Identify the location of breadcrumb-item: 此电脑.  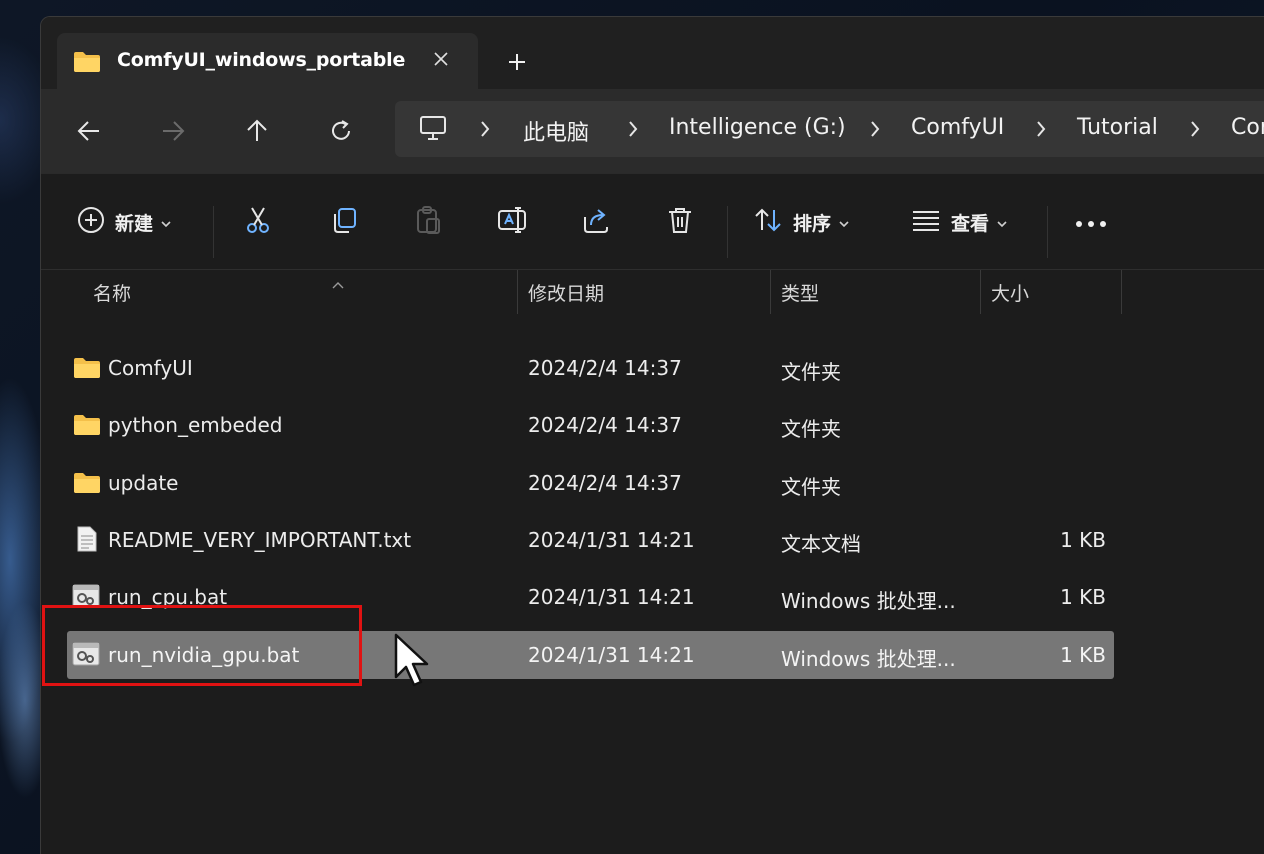
(556, 131).